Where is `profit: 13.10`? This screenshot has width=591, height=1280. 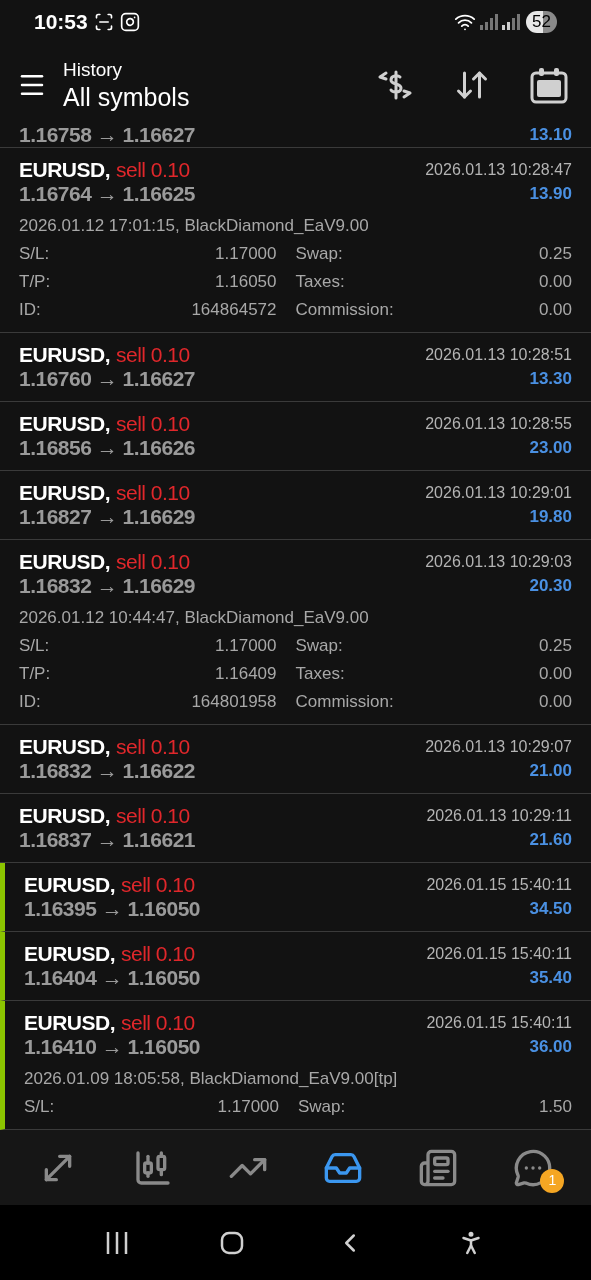 profit: 13.10 is located at coordinates (550, 135).